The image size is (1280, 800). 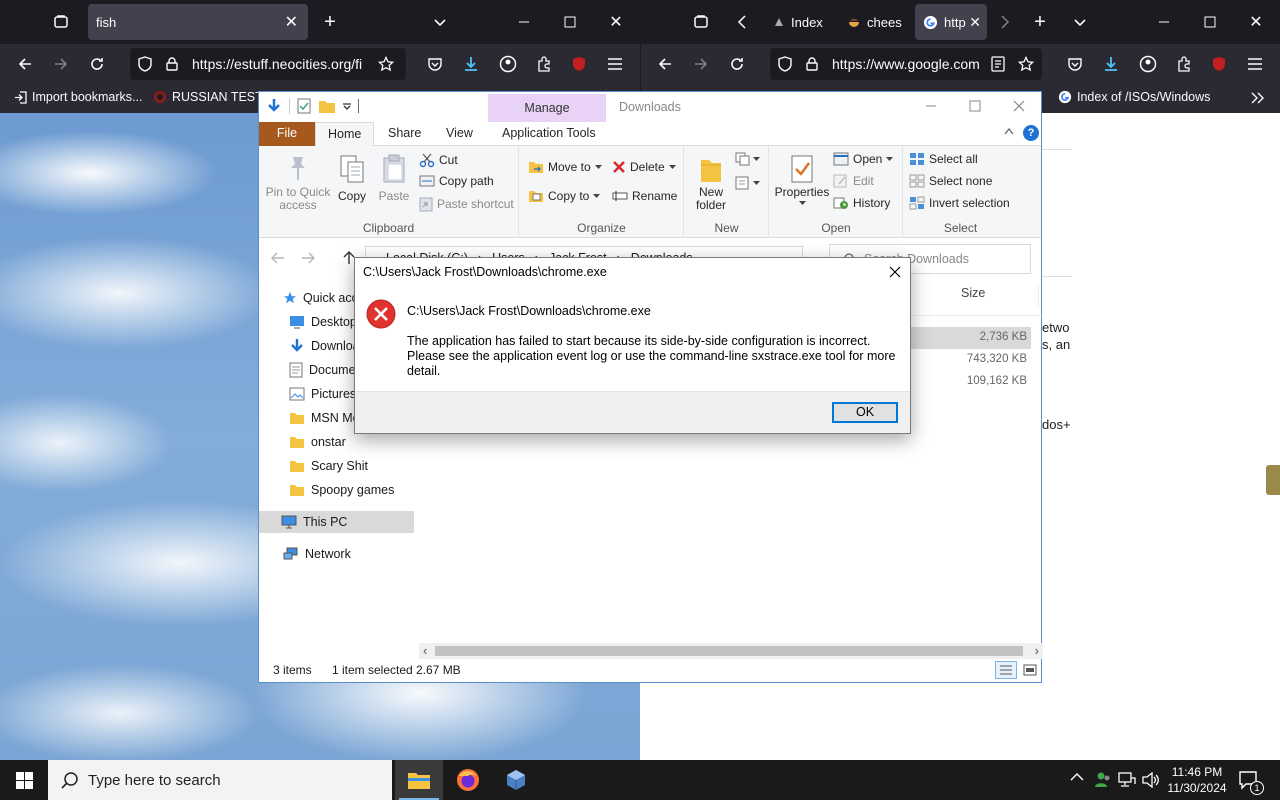 I want to click on scroll-thumb, so click(x=729, y=651).